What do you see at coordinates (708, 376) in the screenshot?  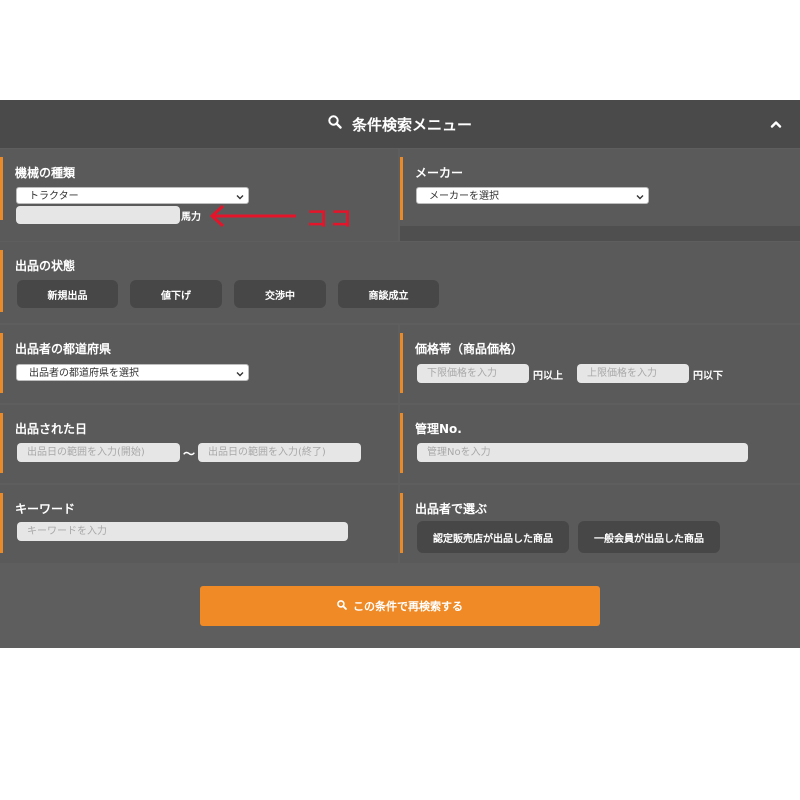 I see `price-max-unit: 円以下` at bounding box center [708, 376].